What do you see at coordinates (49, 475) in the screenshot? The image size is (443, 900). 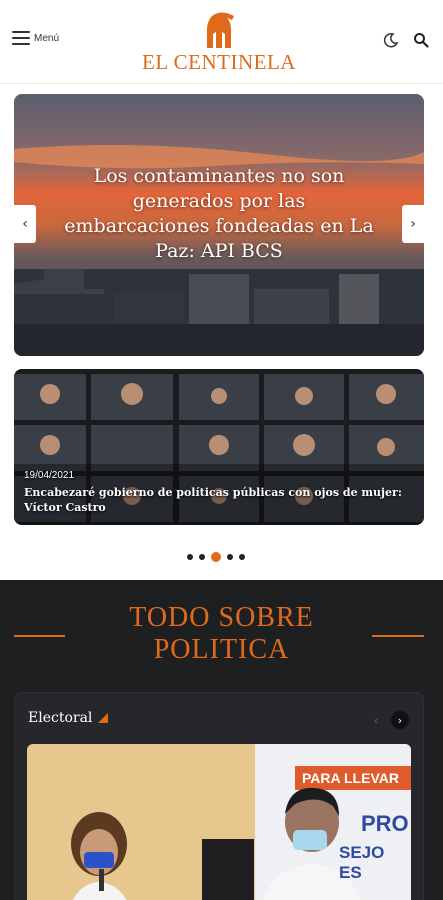 I see `slide-date: 19/04/2021` at bounding box center [49, 475].